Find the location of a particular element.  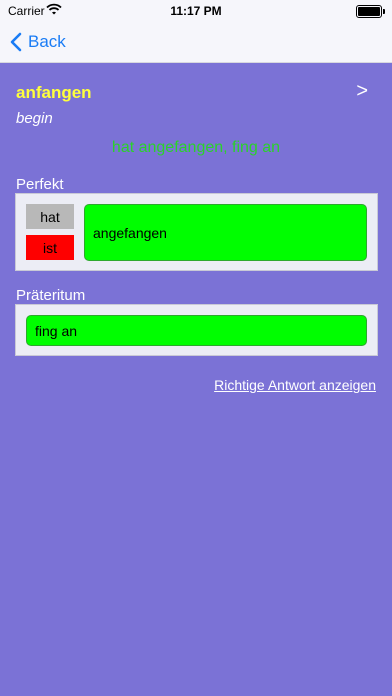

verb-translation: begin is located at coordinates (34, 118).